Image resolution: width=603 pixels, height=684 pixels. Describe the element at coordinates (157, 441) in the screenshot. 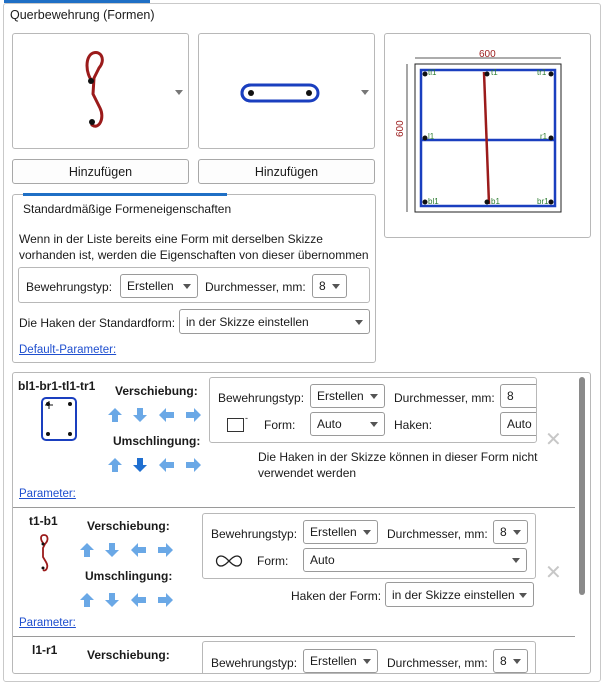

I see `item-1-wrap-label: Umschlingung:` at that location.